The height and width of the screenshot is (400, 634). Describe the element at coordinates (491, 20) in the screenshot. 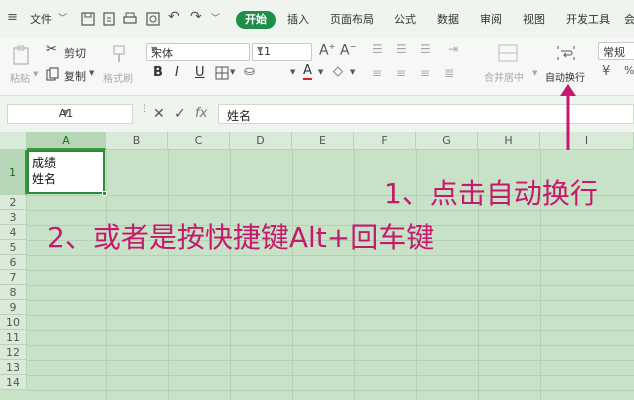

I see `tab-review: 审阅` at that location.